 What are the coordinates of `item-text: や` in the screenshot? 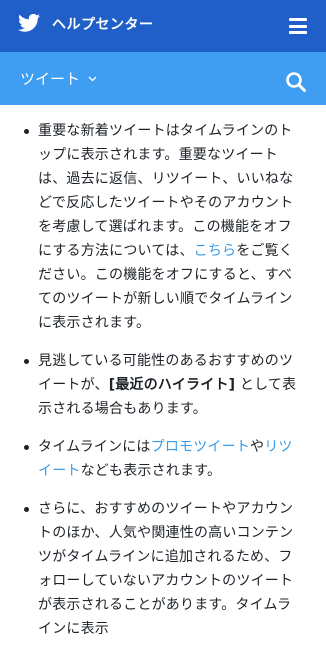 It's located at (257, 447).